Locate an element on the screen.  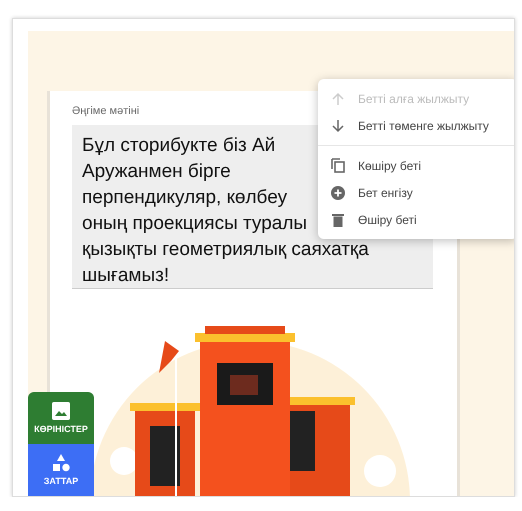
arrow-down-icon is located at coordinates (338, 125).